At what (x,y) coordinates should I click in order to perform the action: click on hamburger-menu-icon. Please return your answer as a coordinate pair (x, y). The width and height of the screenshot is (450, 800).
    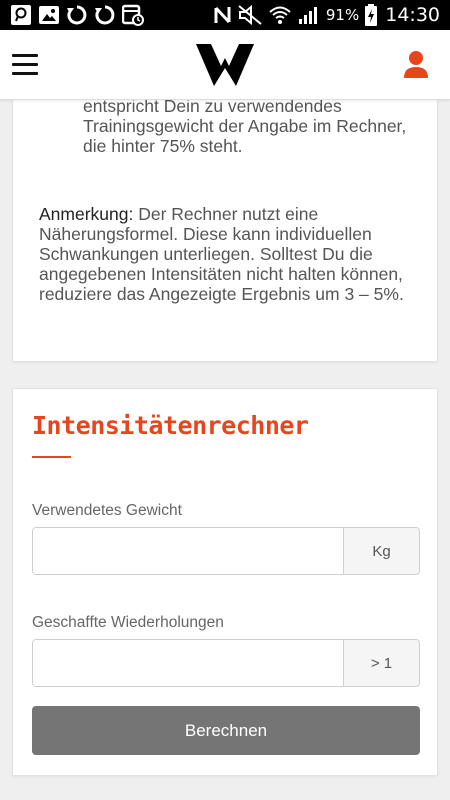
    Looking at the image, I should click on (25, 65).